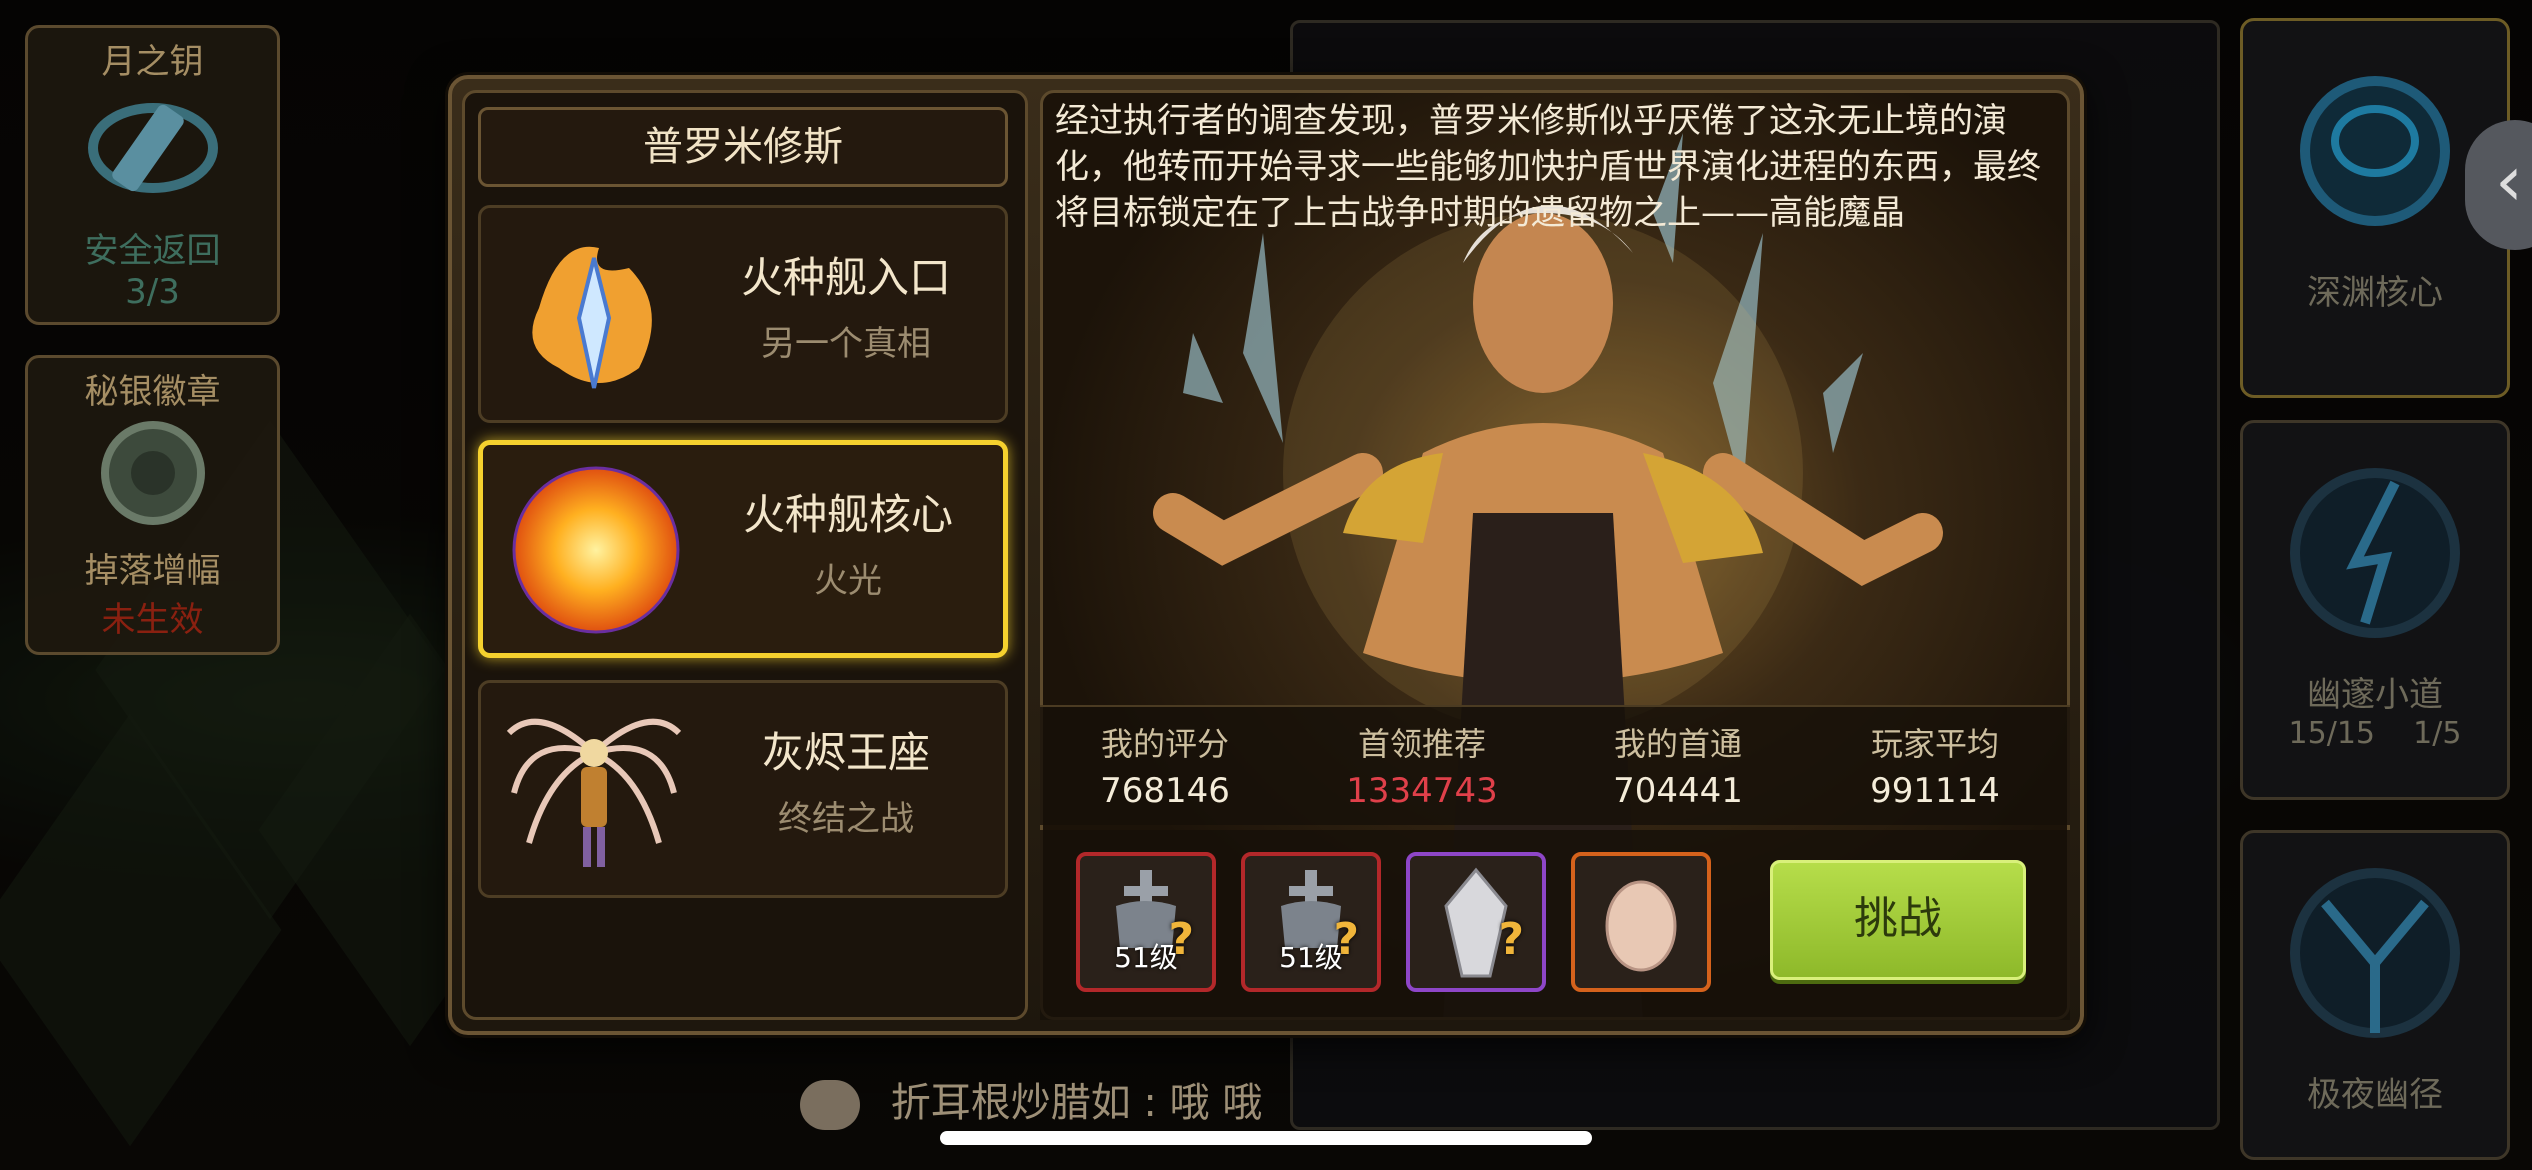 Image resolution: width=2532 pixels, height=1170 pixels. I want to click on reward-slot, so click(1641, 922).